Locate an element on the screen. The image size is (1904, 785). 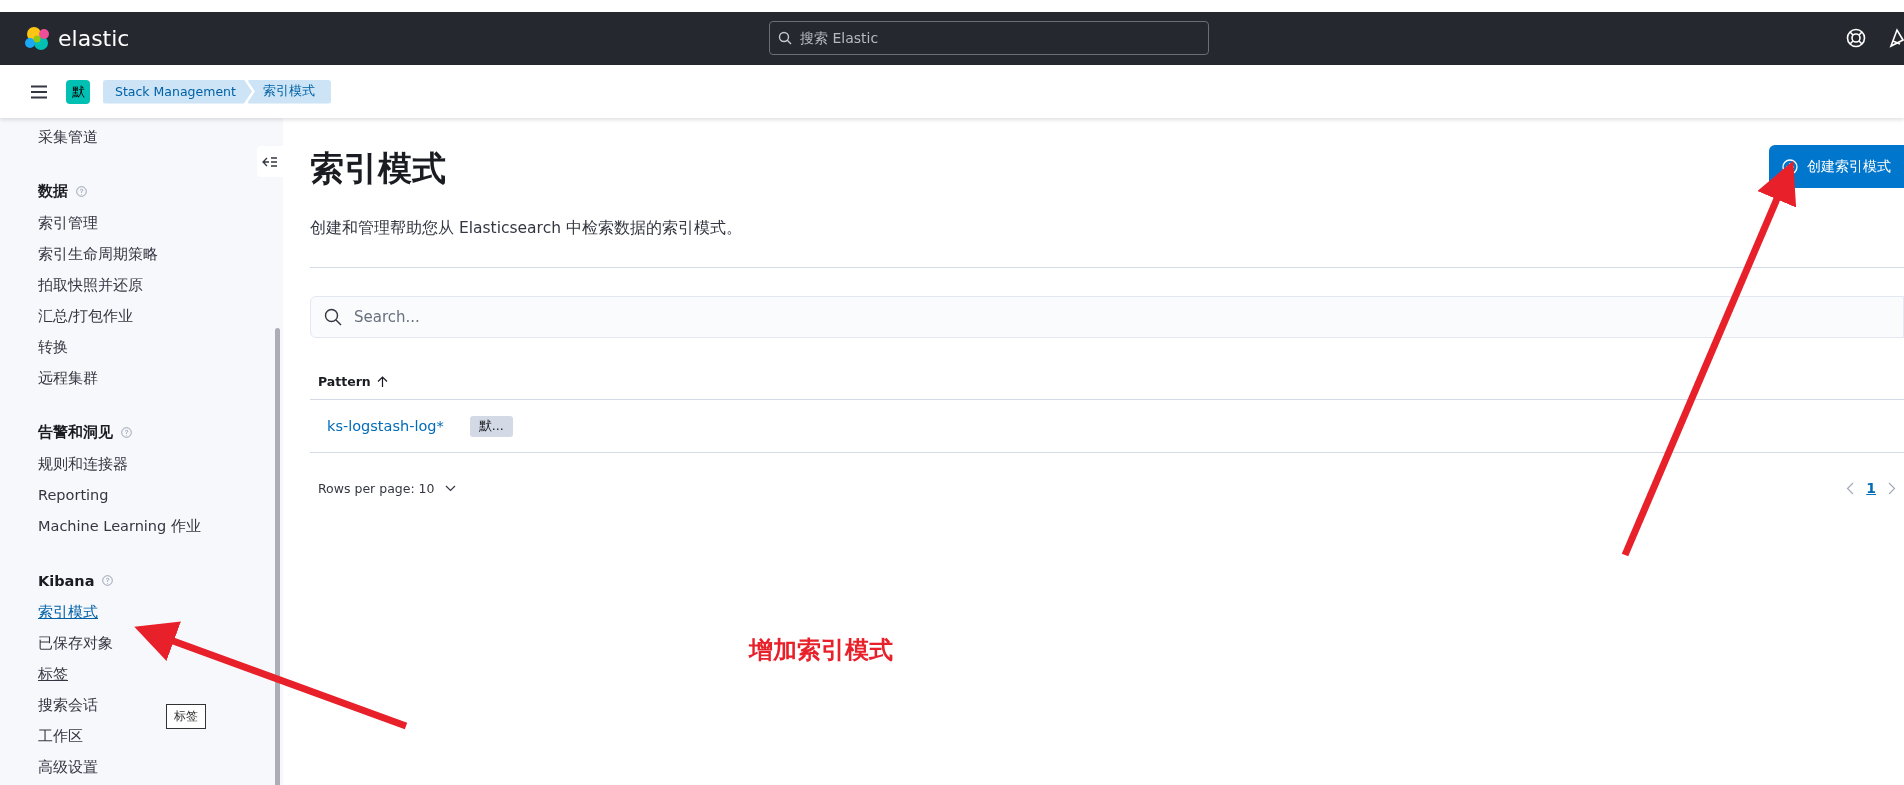
tooltip: 标签 is located at coordinates (186, 716).